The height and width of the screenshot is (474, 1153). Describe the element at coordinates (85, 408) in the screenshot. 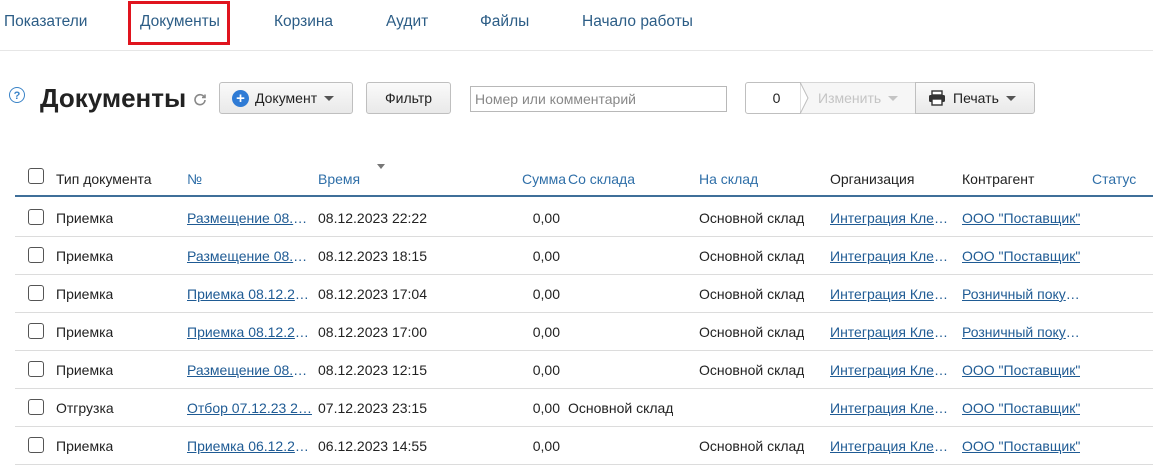

I see `cell-type: Отгрузка` at that location.